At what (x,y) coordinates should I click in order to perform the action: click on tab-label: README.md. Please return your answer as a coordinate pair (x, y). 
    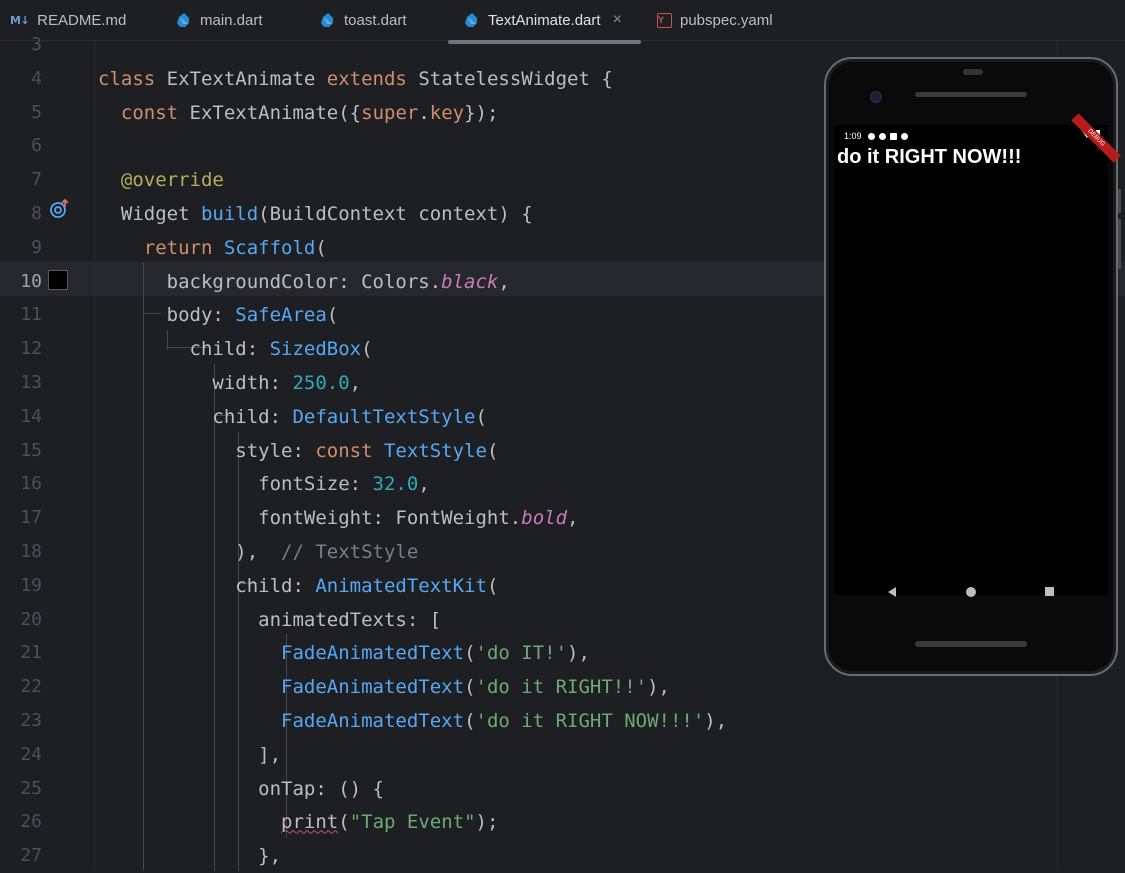
    Looking at the image, I should click on (82, 20).